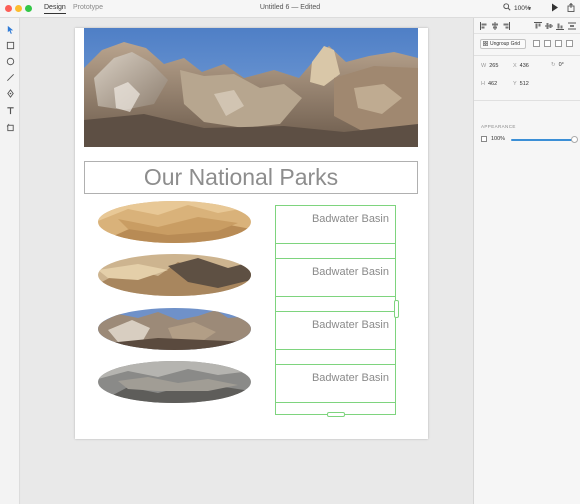 Image resolution: width=580 pixels, height=504 pixels. I want to click on opacity-icon, so click(484, 139).